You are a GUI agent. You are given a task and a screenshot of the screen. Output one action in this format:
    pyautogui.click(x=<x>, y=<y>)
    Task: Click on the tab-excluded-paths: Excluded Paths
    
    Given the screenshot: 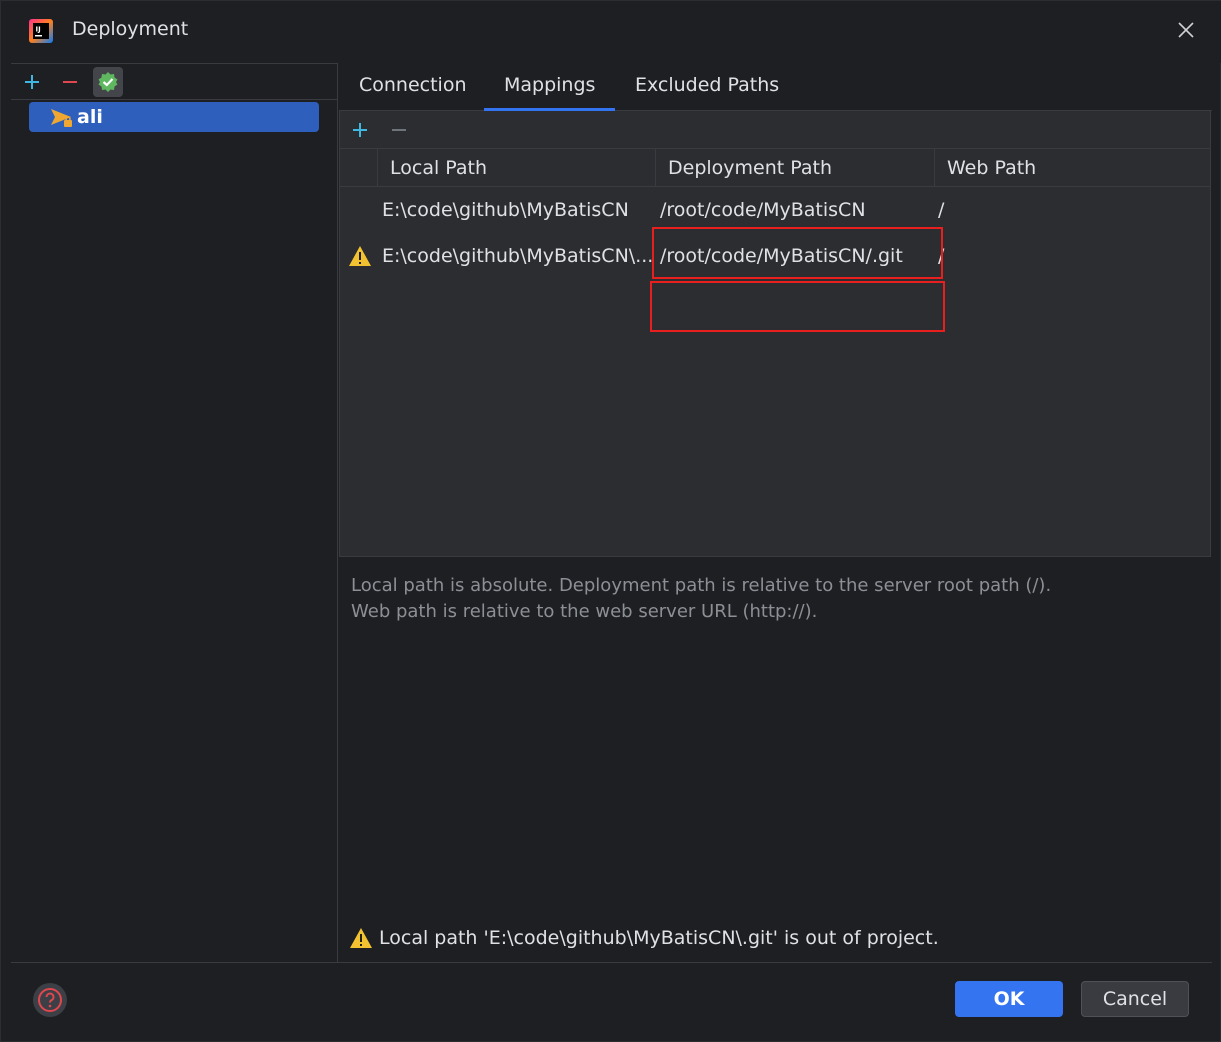 What is the action you would take?
    pyautogui.click(x=707, y=91)
    